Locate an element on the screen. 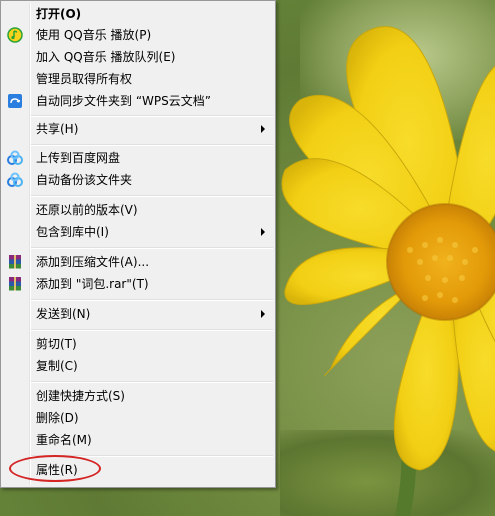  menu-item-restore-versions: 还原以前的版本(V) is located at coordinates (138, 210).